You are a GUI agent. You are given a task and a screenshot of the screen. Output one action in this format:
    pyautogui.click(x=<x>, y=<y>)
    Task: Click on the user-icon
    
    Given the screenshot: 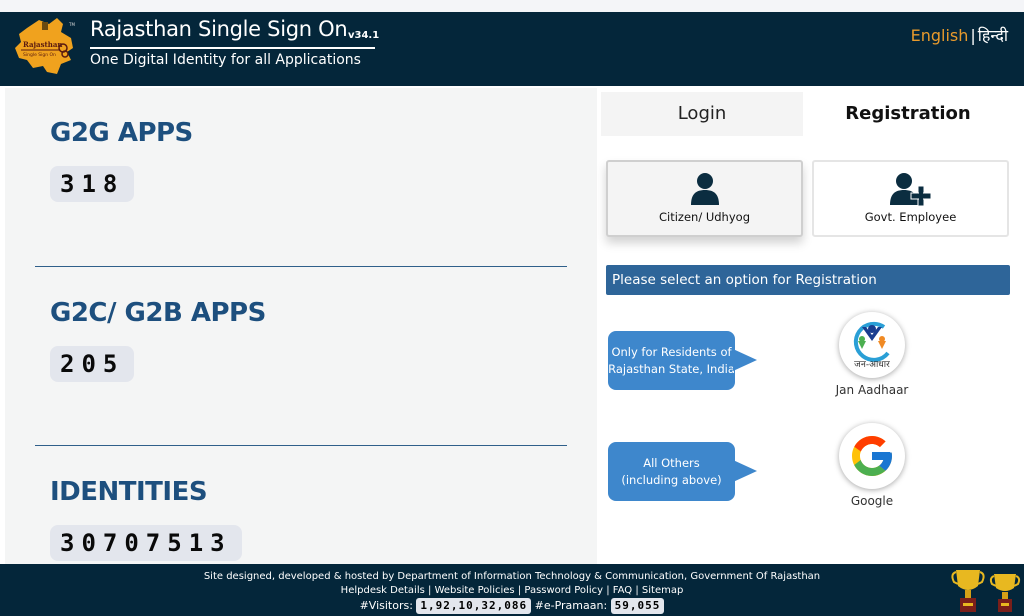 What is the action you would take?
    pyautogui.click(x=704, y=189)
    